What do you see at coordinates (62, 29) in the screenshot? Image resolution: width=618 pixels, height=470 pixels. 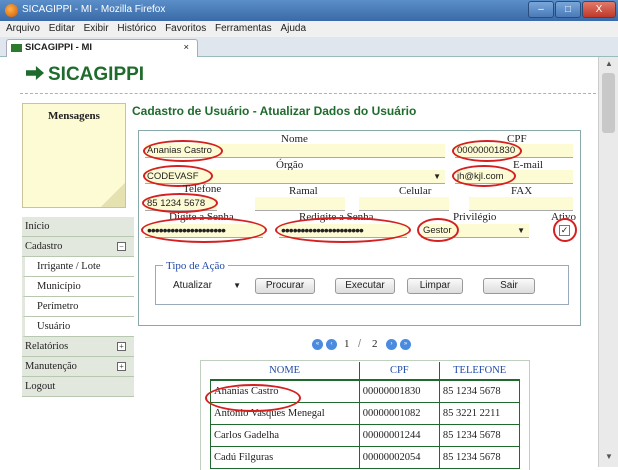 I see `menu-editar: Editar` at bounding box center [62, 29].